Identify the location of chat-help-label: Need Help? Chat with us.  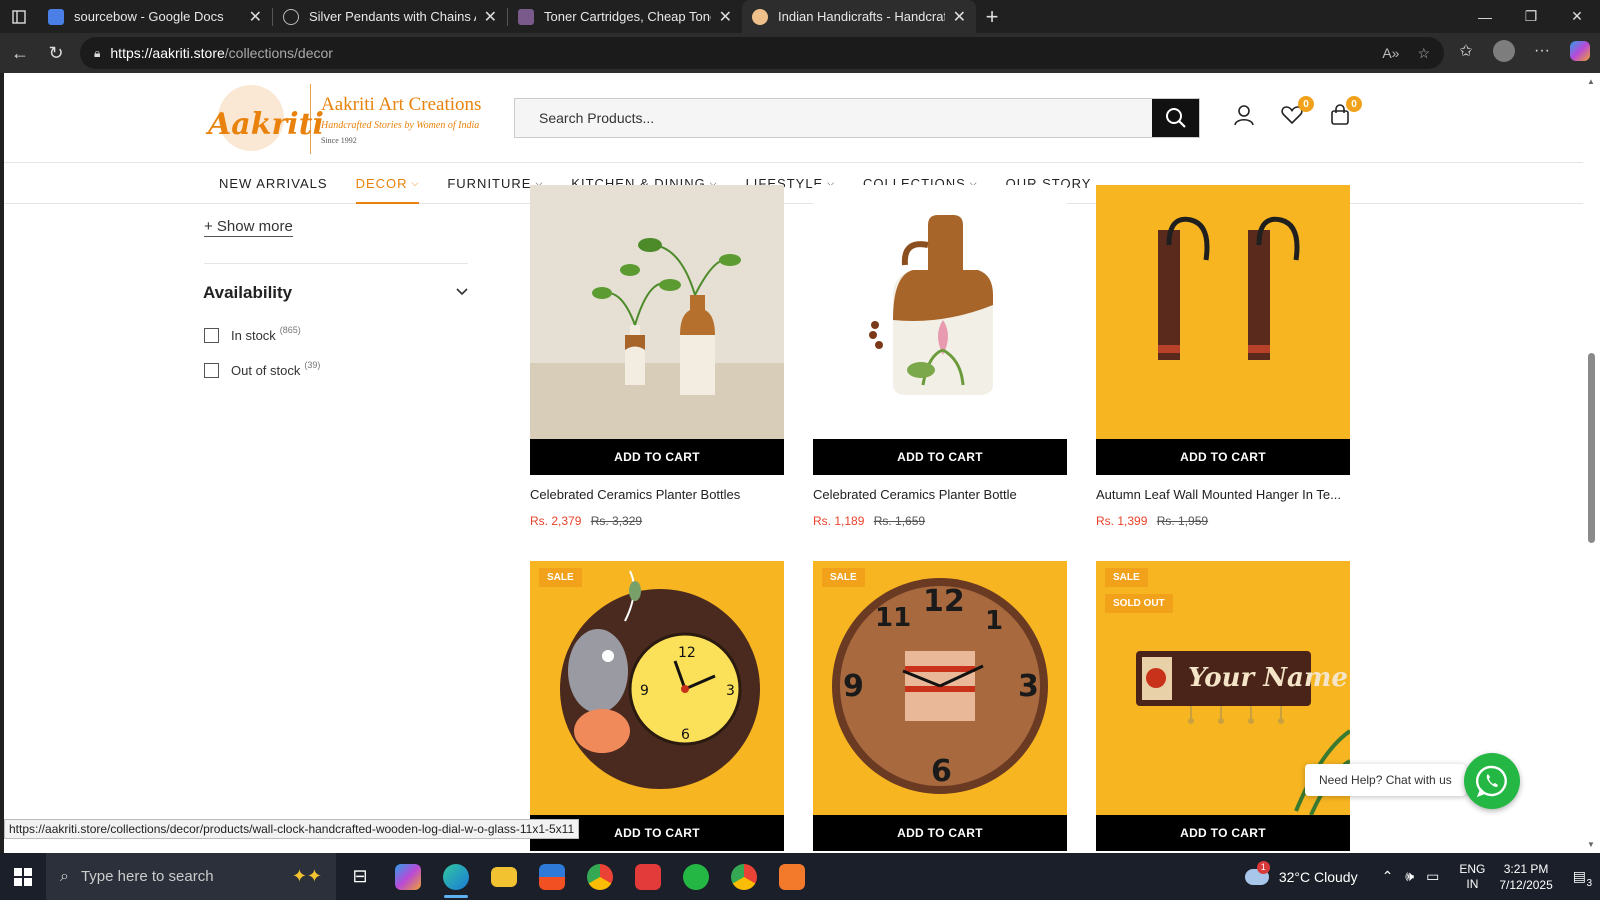
(1385, 780).